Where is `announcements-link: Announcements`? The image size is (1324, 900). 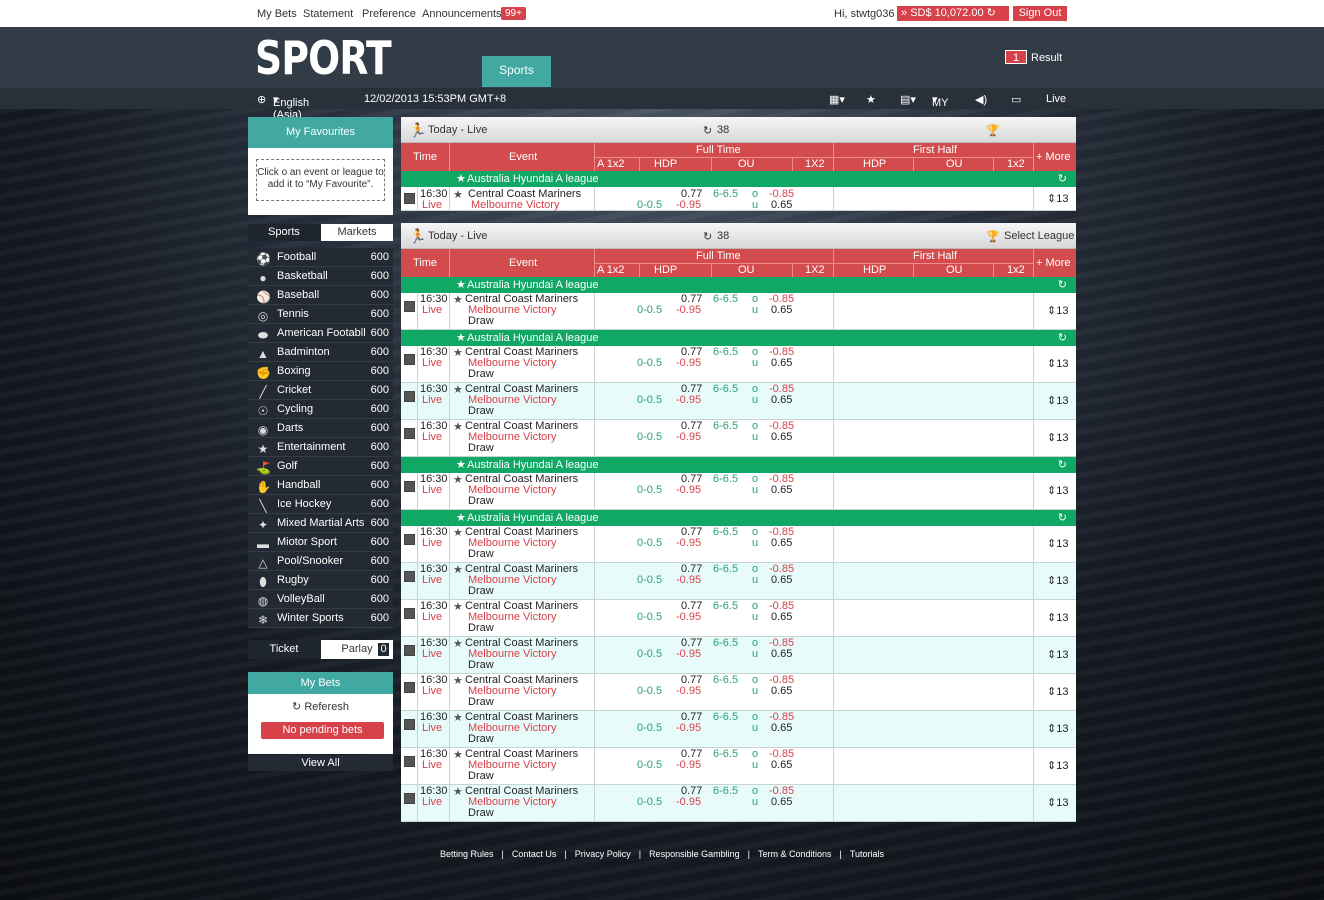 announcements-link: Announcements is located at coordinates (462, 14).